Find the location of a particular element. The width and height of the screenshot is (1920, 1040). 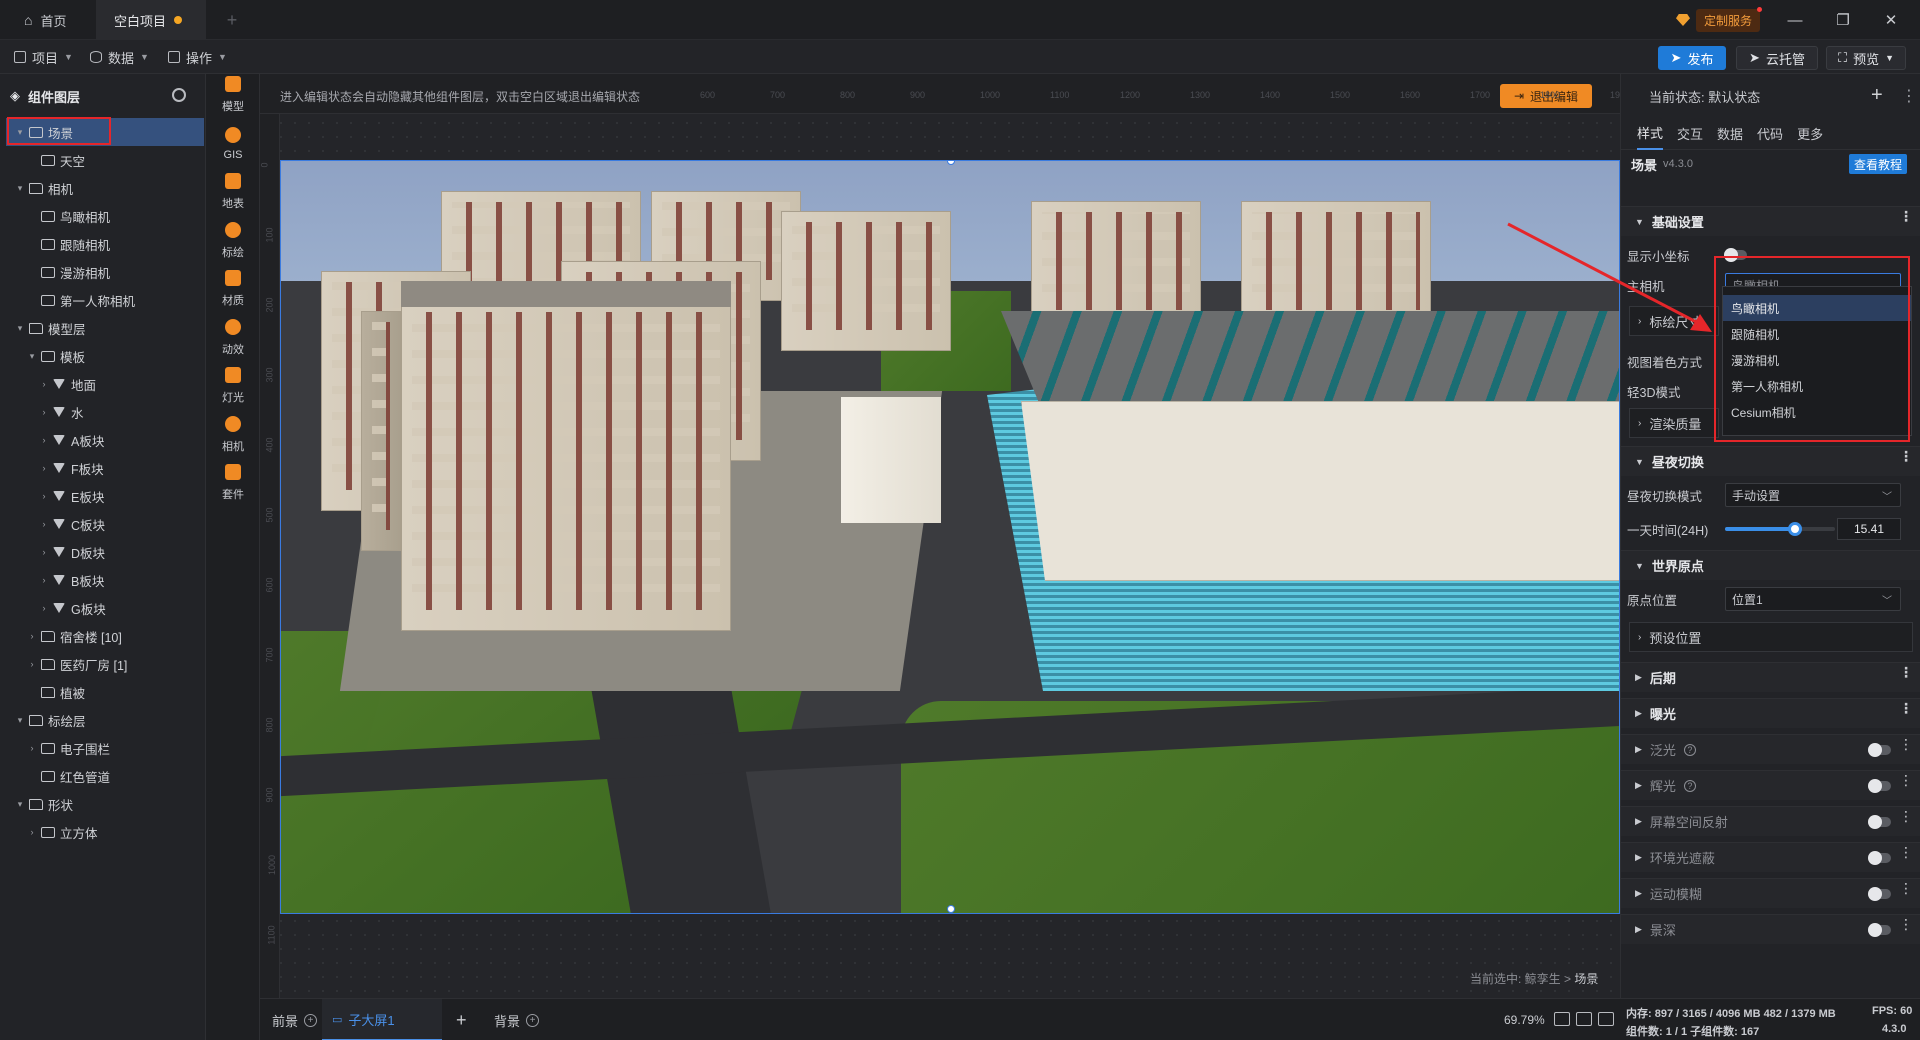

search-icon is located at coordinates (179, 95).